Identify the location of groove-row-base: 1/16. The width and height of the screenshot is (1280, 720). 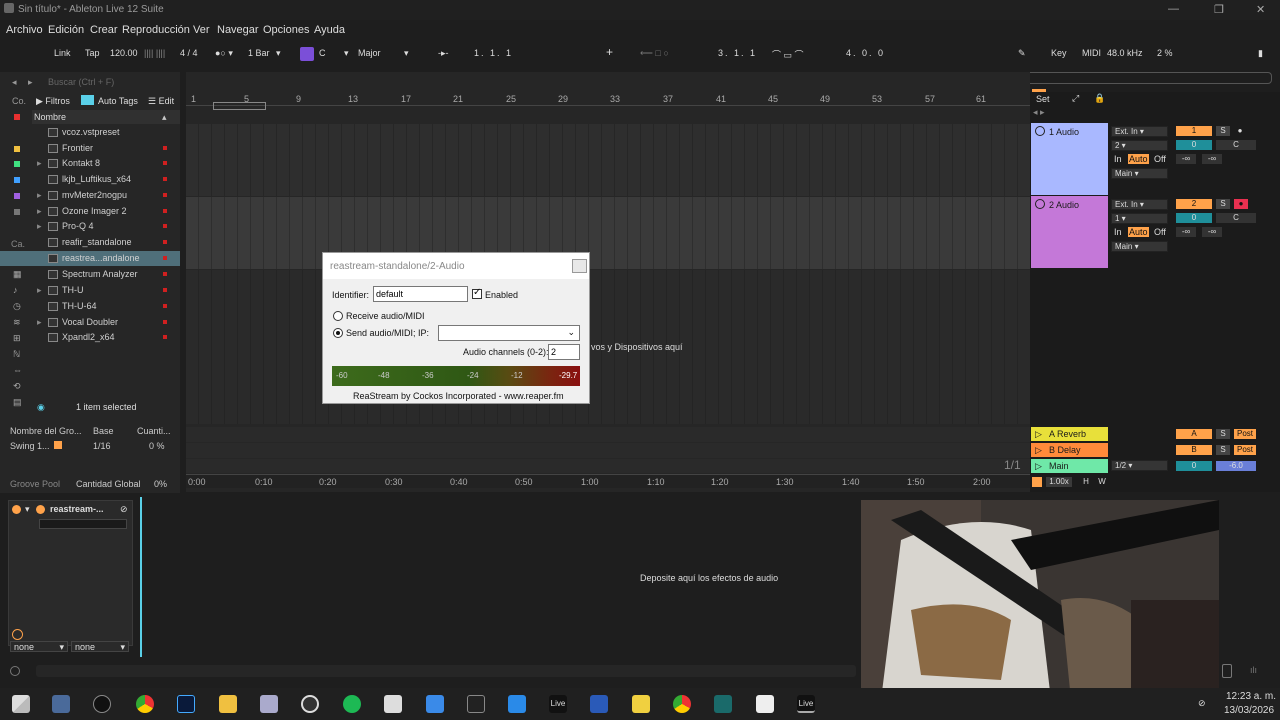
(102, 446).